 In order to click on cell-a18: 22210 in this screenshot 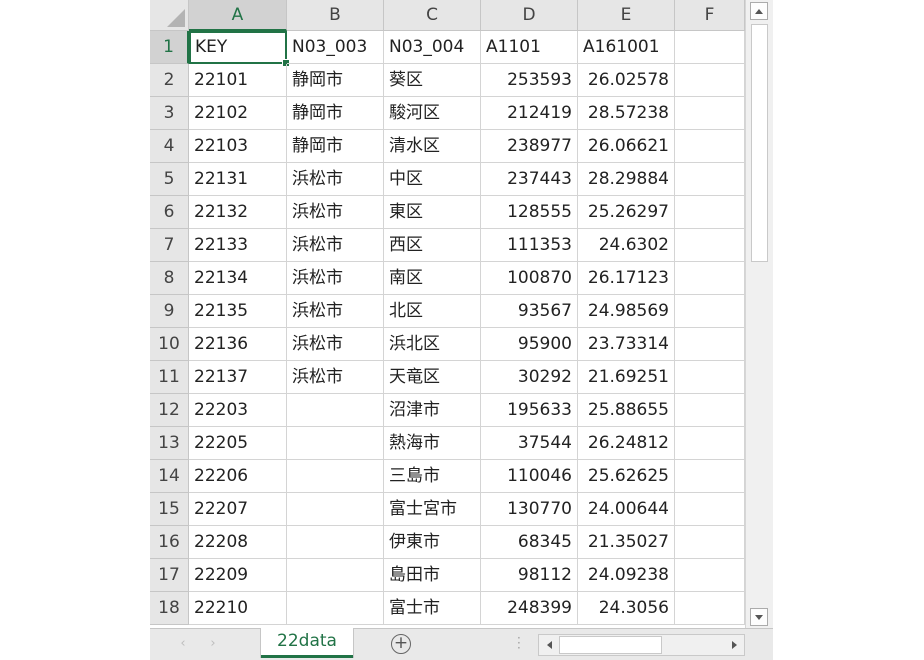, I will do `click(238, 608)`.